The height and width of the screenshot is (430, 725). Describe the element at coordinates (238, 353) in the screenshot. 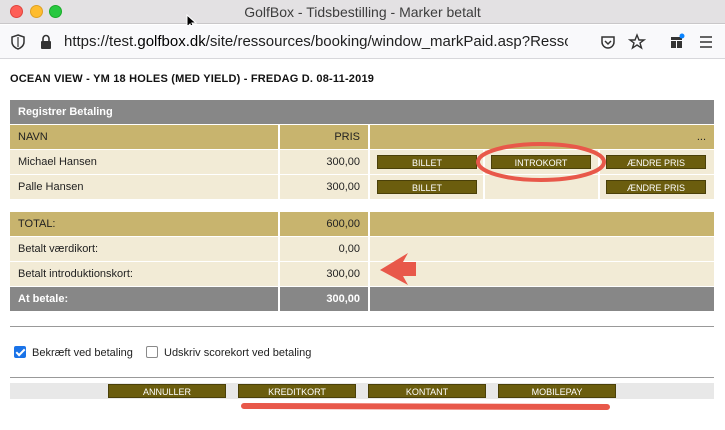

I see `print-scorecard-label: Udskriv scorekort ved betaling` at that location.